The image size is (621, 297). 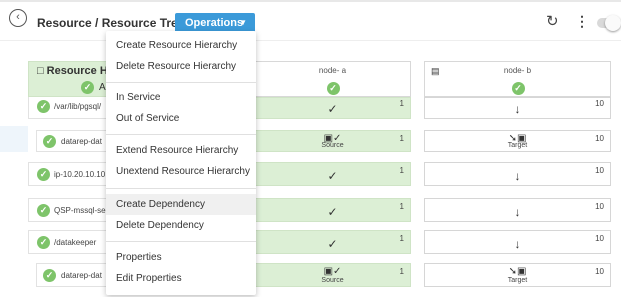 I want to click on toggle-knob, so click(x=613, y=23).